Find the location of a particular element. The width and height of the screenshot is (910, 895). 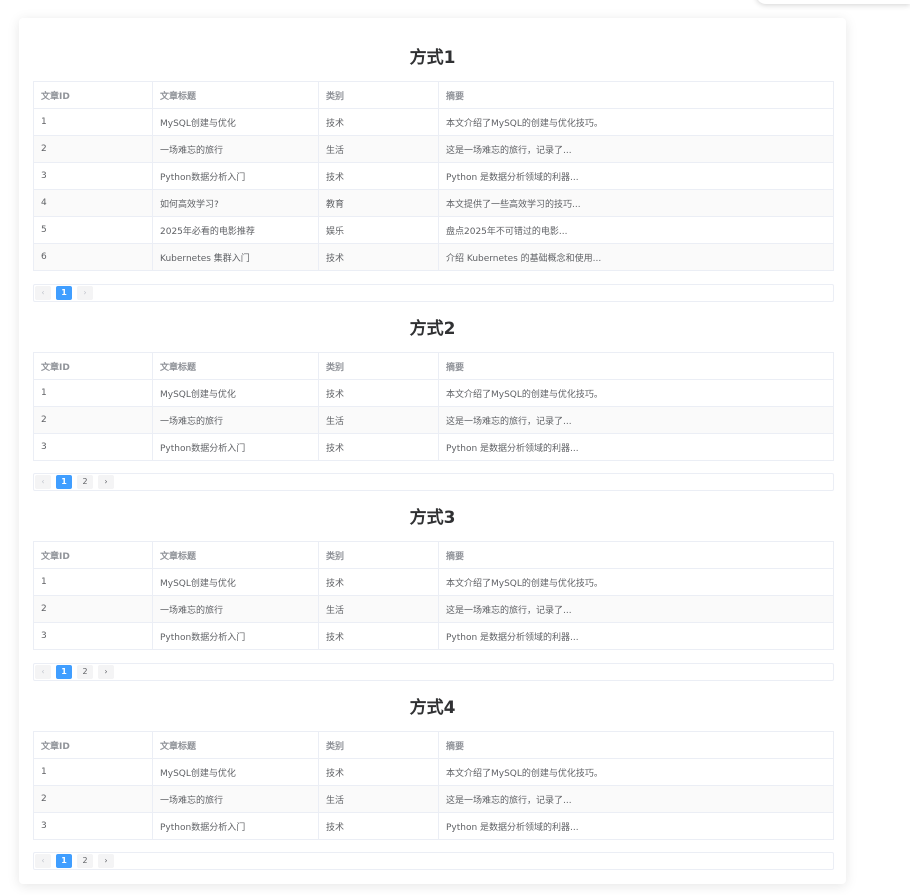

cell-title: 2025年必看的电影推荐 is located at coordinates (235, 230).